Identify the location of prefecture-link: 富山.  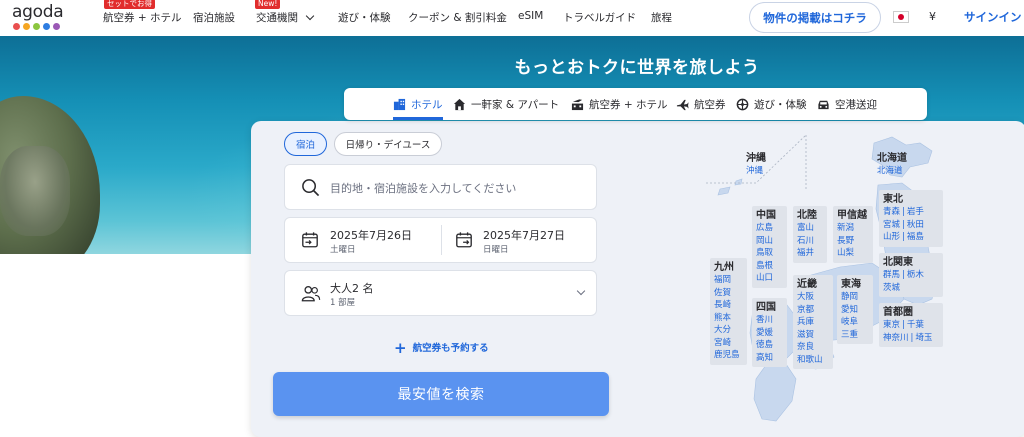
(805, 228).